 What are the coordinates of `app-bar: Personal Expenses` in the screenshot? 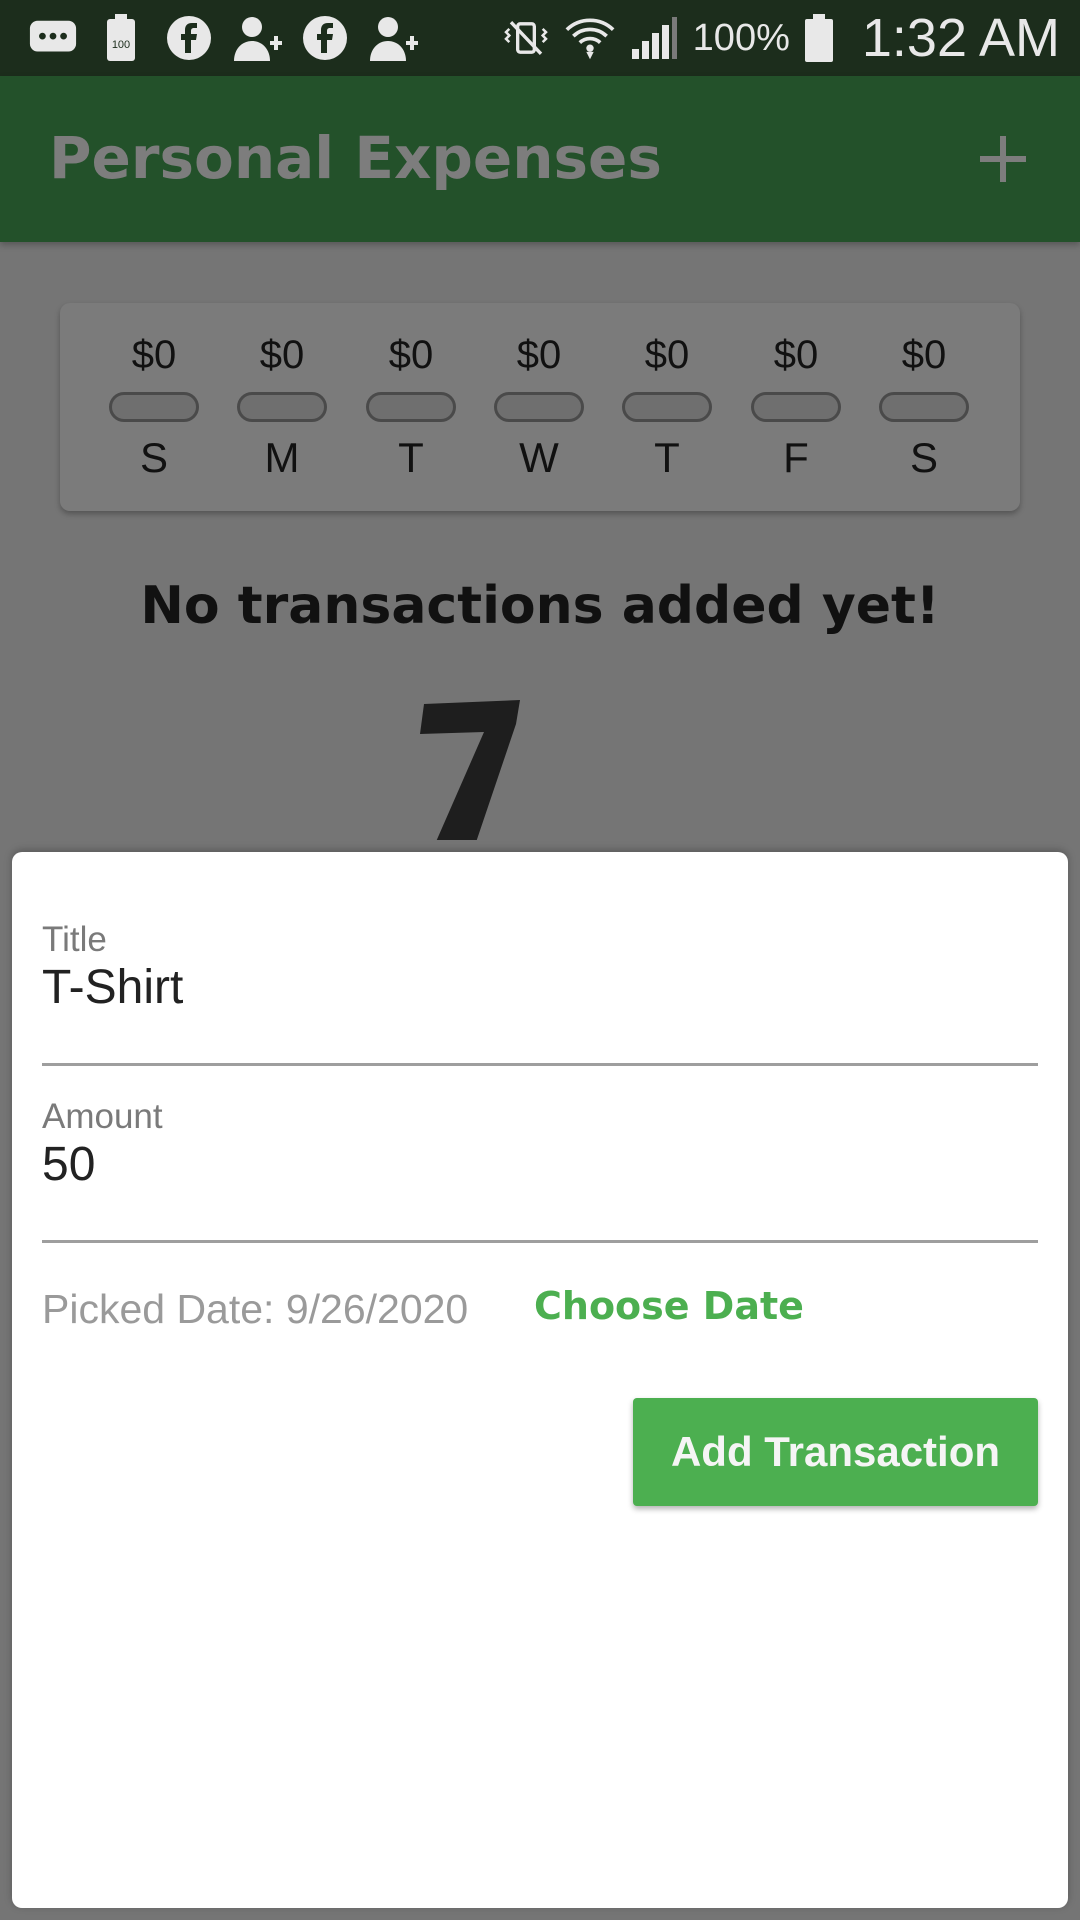 It's located at (540, 159).